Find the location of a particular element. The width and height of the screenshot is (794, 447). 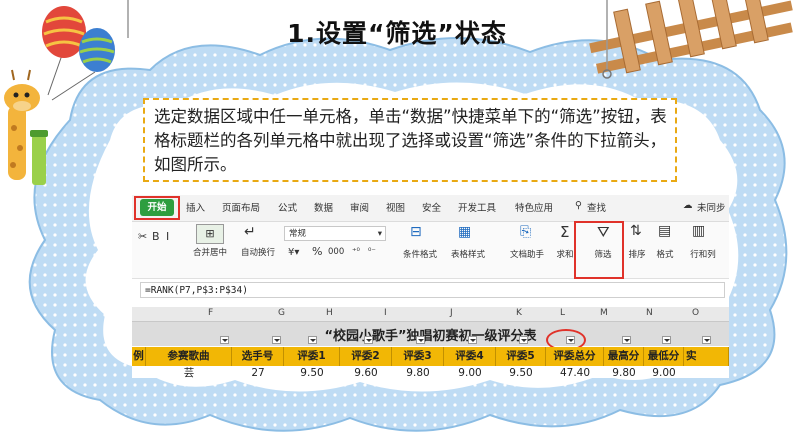

table-style-icon: ▦ is located at coordinates (464, 232).